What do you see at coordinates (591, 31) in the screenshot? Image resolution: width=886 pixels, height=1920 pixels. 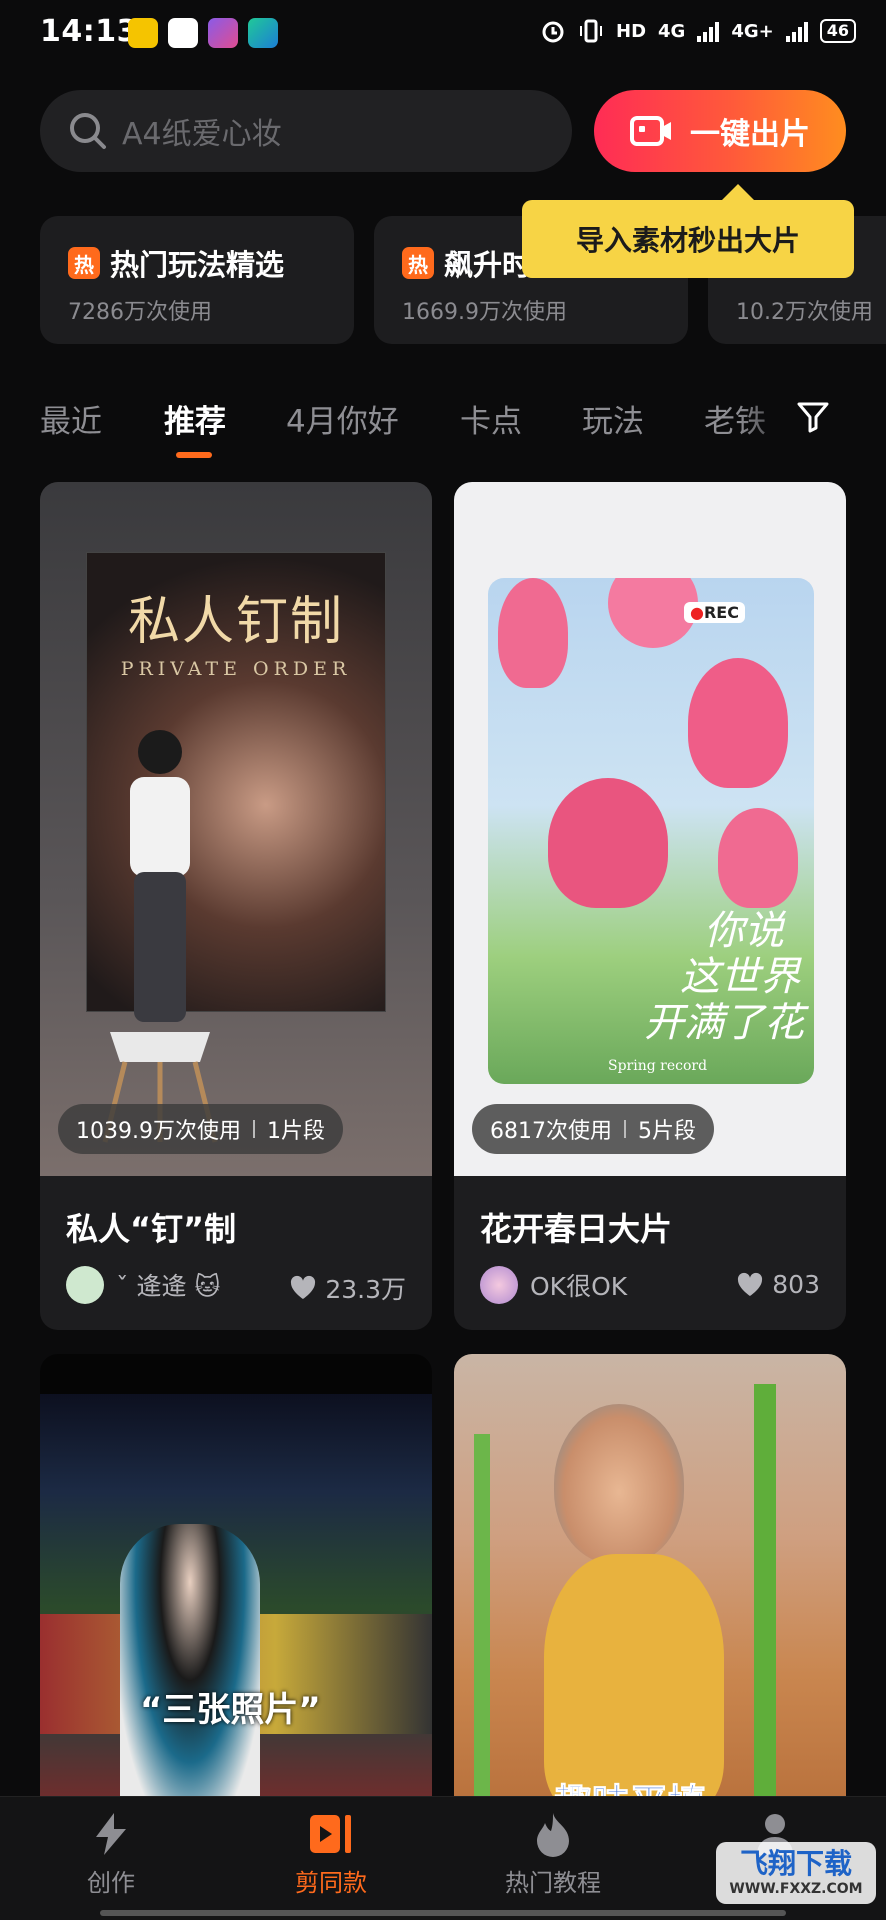 I see `vibrate-icon` at bounding box center [591, 31].